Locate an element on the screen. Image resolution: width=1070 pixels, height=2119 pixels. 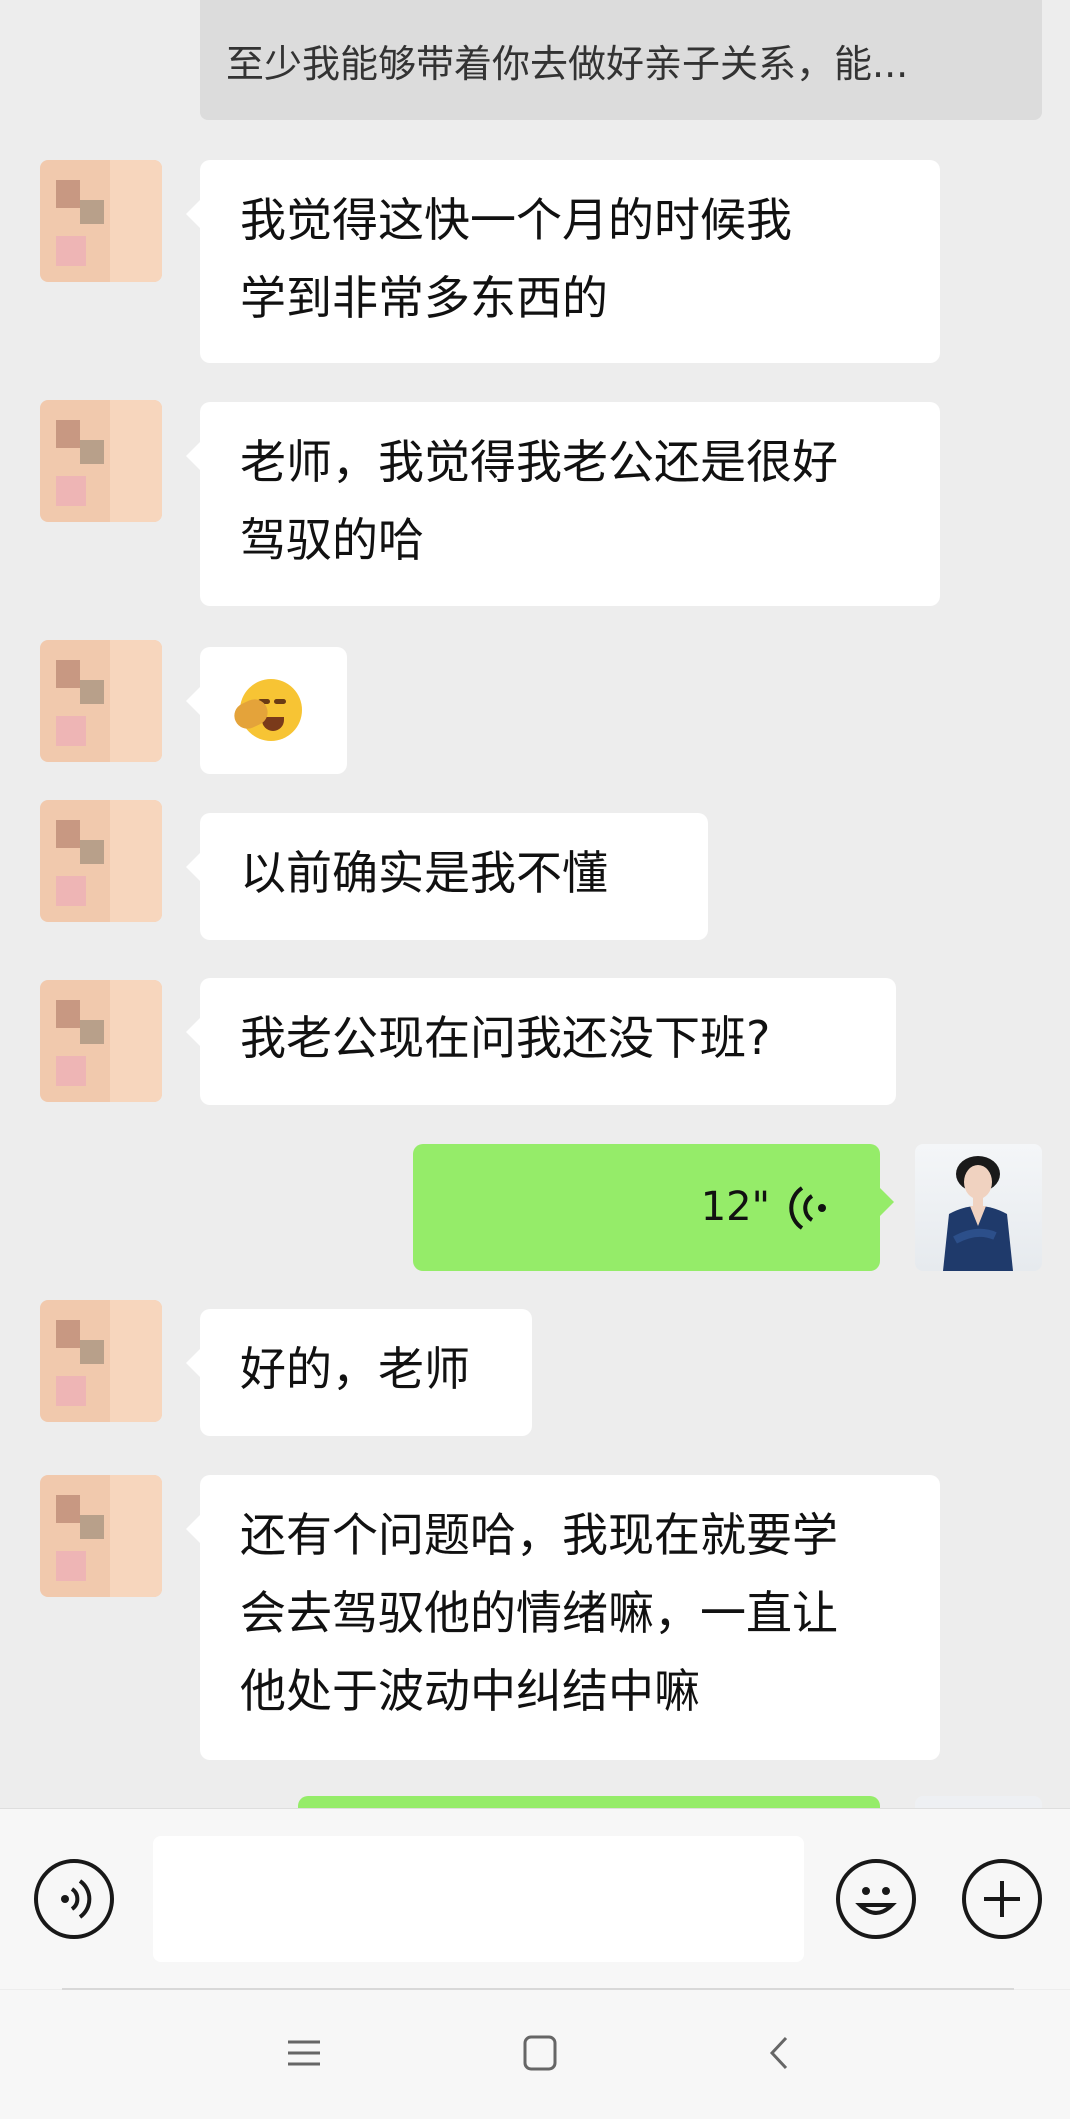
emoji-message-bubble is located at coordinates (266, 710).